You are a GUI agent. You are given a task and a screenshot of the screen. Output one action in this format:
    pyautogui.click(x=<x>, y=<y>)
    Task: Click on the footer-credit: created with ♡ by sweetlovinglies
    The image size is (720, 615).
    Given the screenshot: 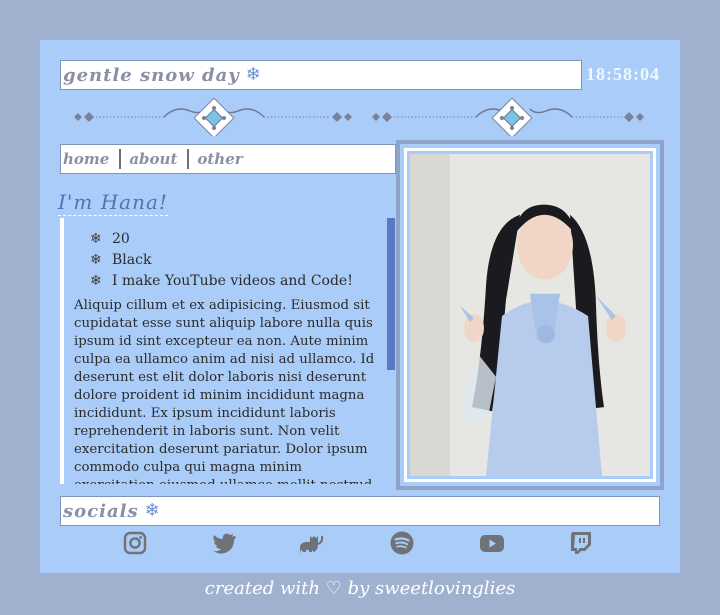 What is the action you would take?
    pyautogui.click(x=360, y=588)
    